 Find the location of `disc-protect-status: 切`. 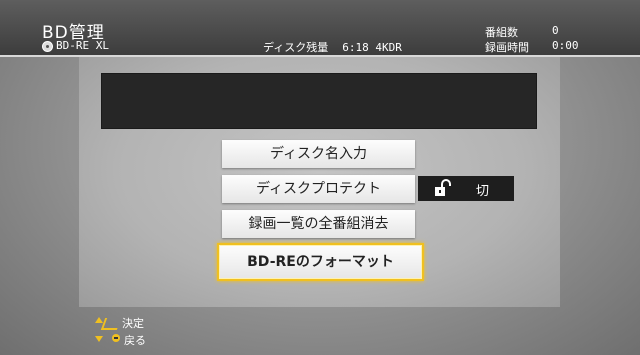

disc-protect-status: 切 is located at coordinates (466, 188).